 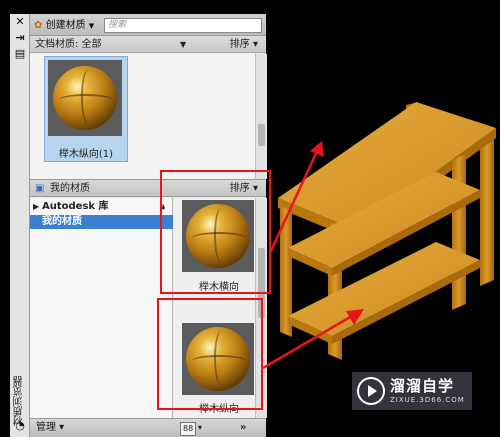 I want to click on watermark: 溜溜自学 ZIXUE.3D66.COM, so click(x=412, y=391).